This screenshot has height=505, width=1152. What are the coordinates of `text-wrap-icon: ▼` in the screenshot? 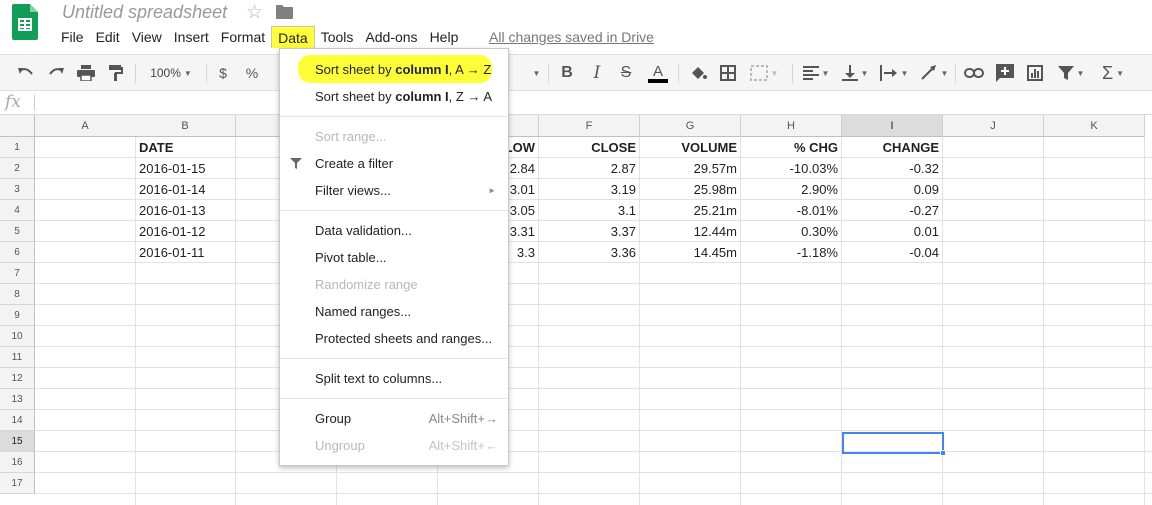 It's located at (894, 73).